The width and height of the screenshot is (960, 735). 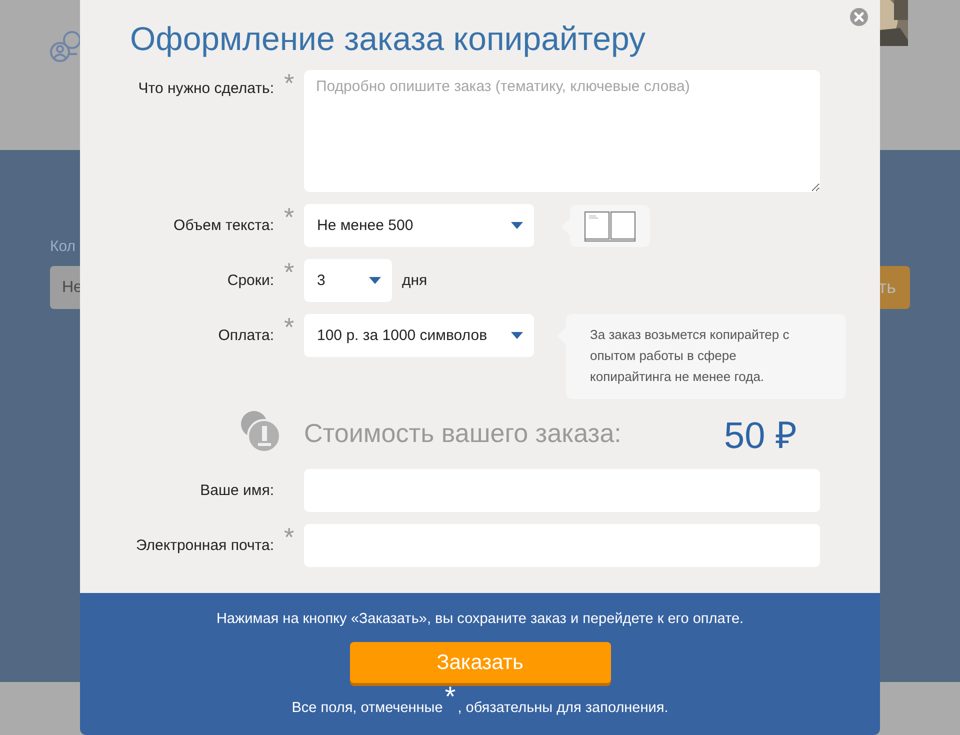 I want to click on field-label: Что нужно сделать:, so click(x=205, y=88).